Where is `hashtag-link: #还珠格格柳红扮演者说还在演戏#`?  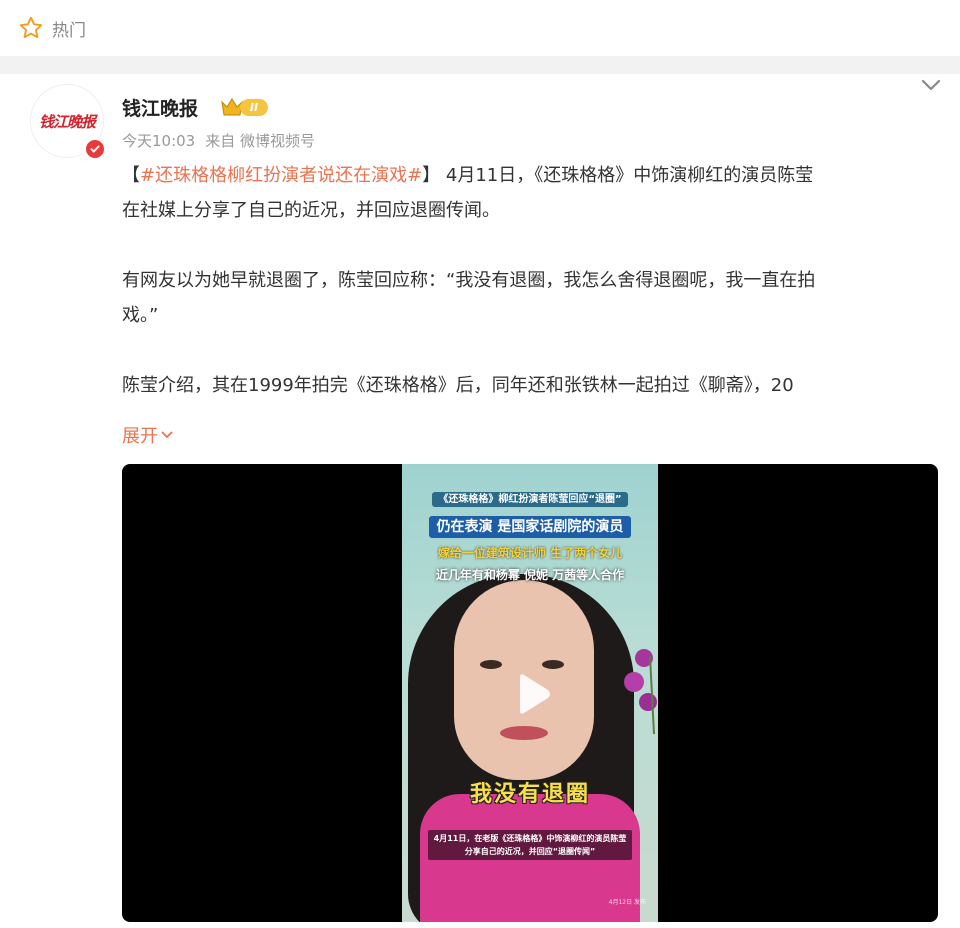 hashtag-link: #还珠格格柳红扮演者说还在演戏# is located at coordinates (281, 175).